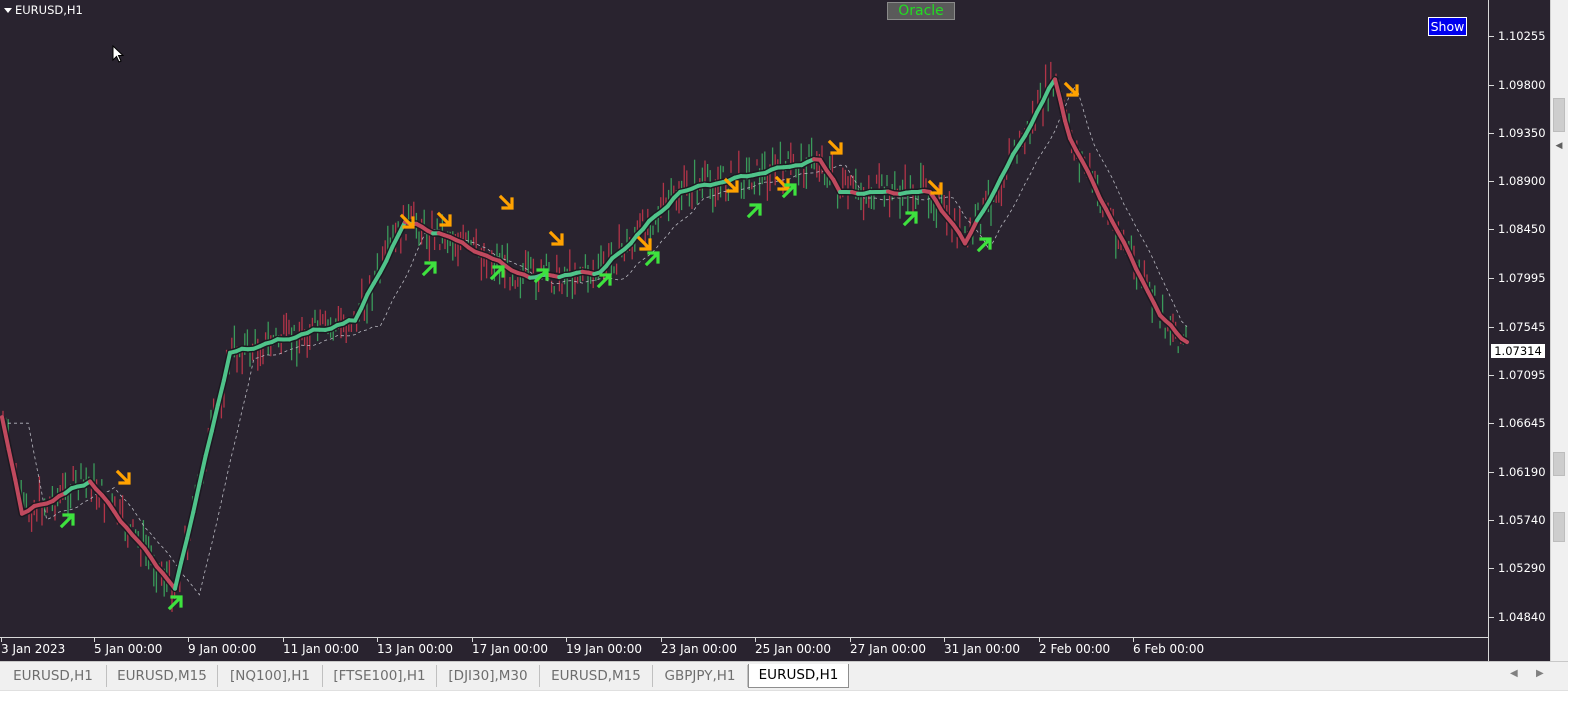 The height and width of the screenshot is (707, 1593). I want to click on price-label: 1.05740, so click(1522, 520).